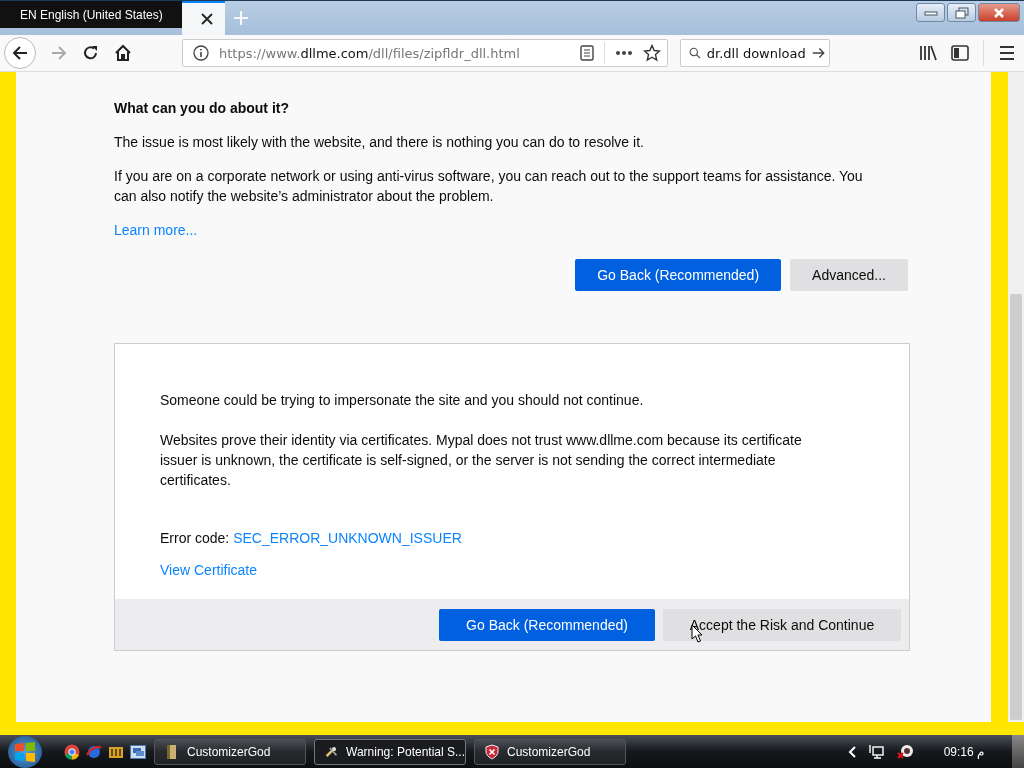 Image resolution: width=1024 pixels, height=768 pixels. Describe the element at coordinates (928, 53) in the screenshot. I see `library-icon` at that location.